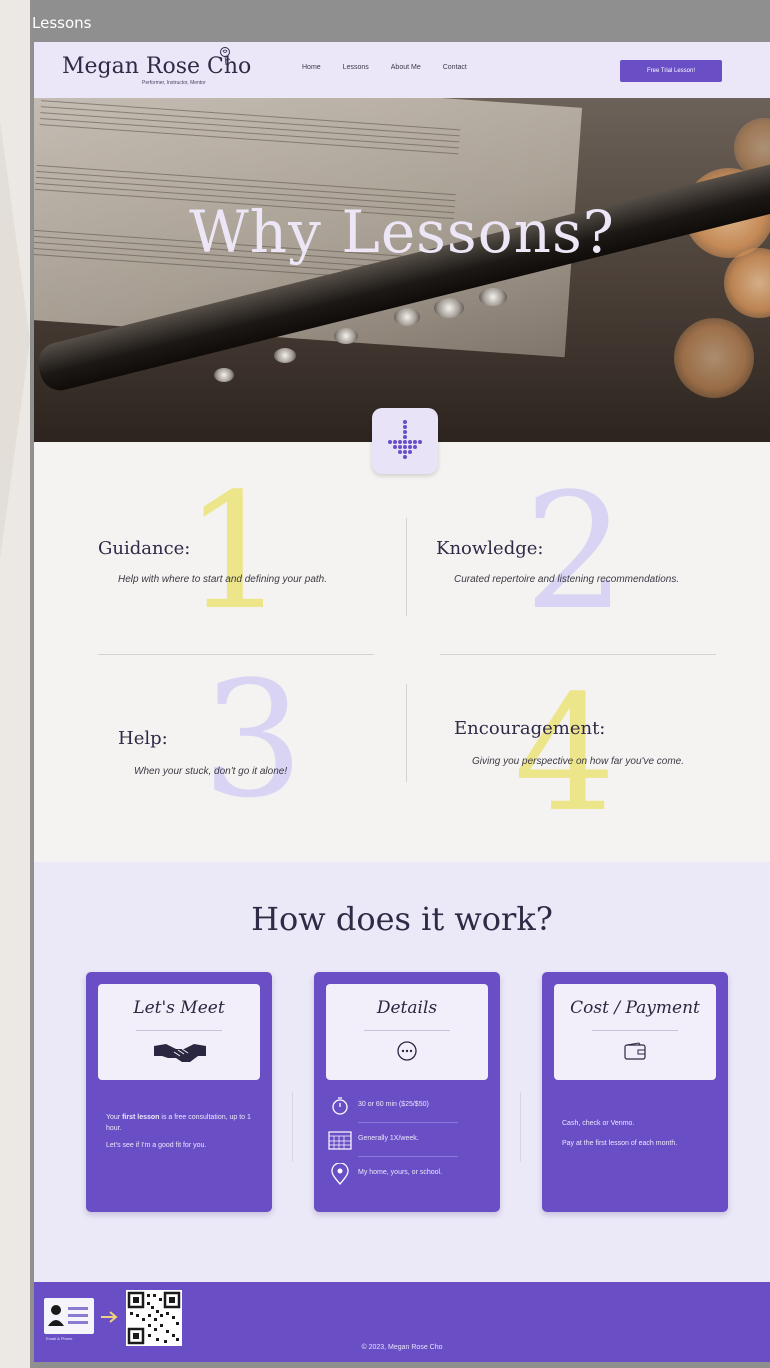  I want to click on card-title-lets-meet: Let's Meet, so click(179, 1008).